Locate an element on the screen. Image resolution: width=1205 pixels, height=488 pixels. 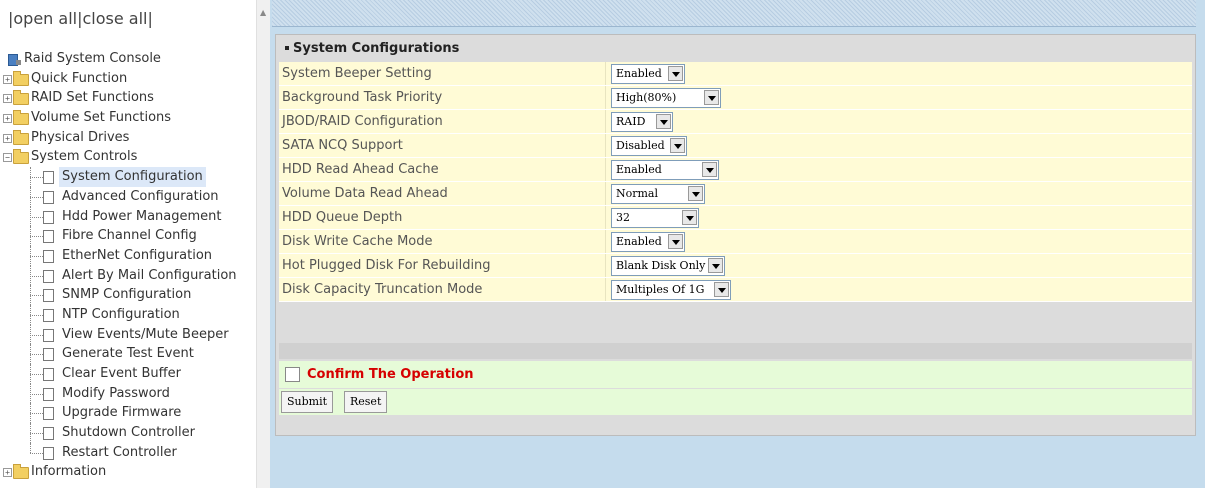
sata-ncq-select: Disabled is located at coordinates (649, 146).